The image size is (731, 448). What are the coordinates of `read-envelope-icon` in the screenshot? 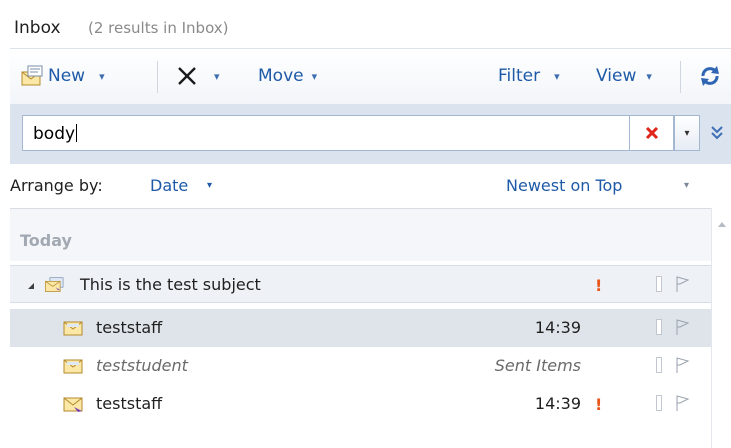 It's located at (73, 328).